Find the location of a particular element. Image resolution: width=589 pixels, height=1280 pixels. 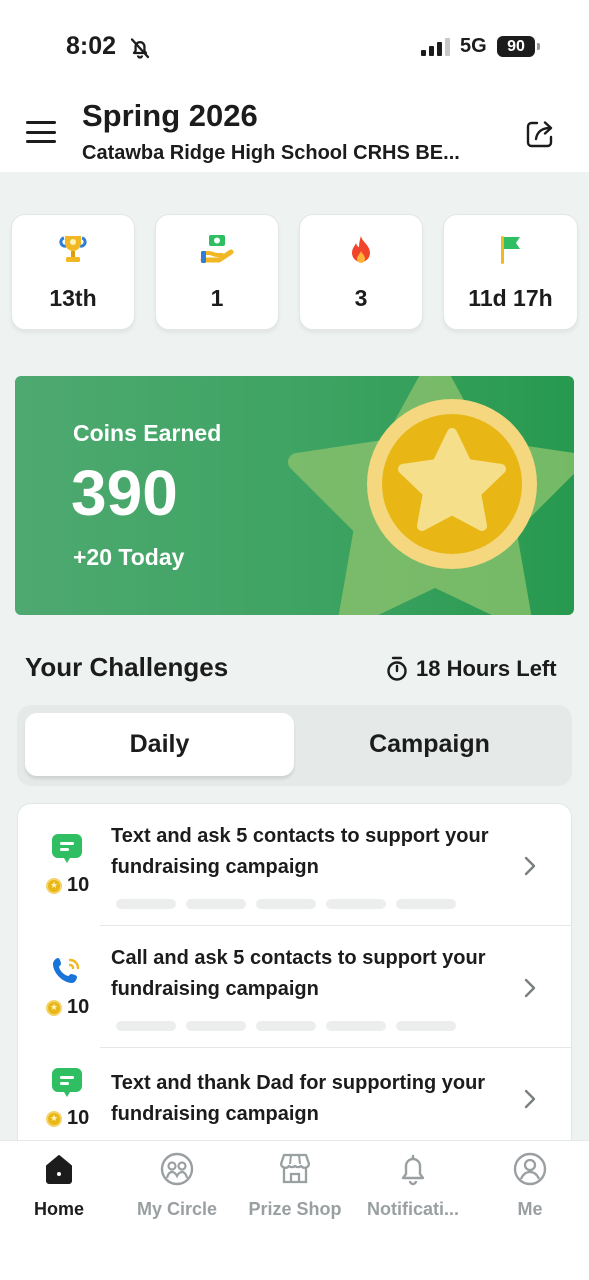

trophy-icon is located at coordinates (73, 249).